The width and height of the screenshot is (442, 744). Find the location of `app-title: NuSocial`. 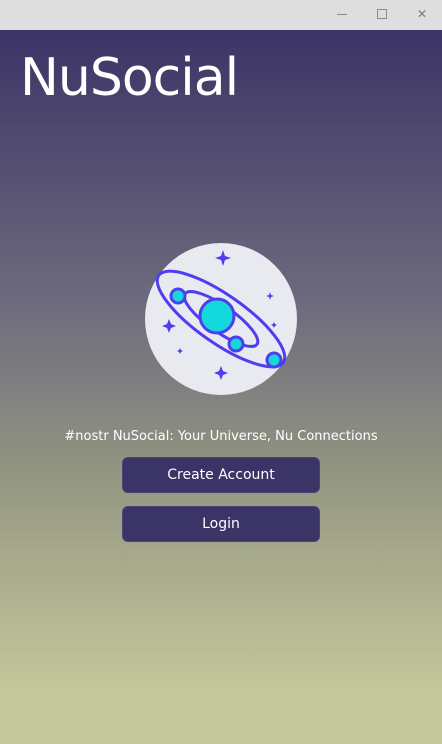

app-title: NuSocial is located at coordinates (129, 78).